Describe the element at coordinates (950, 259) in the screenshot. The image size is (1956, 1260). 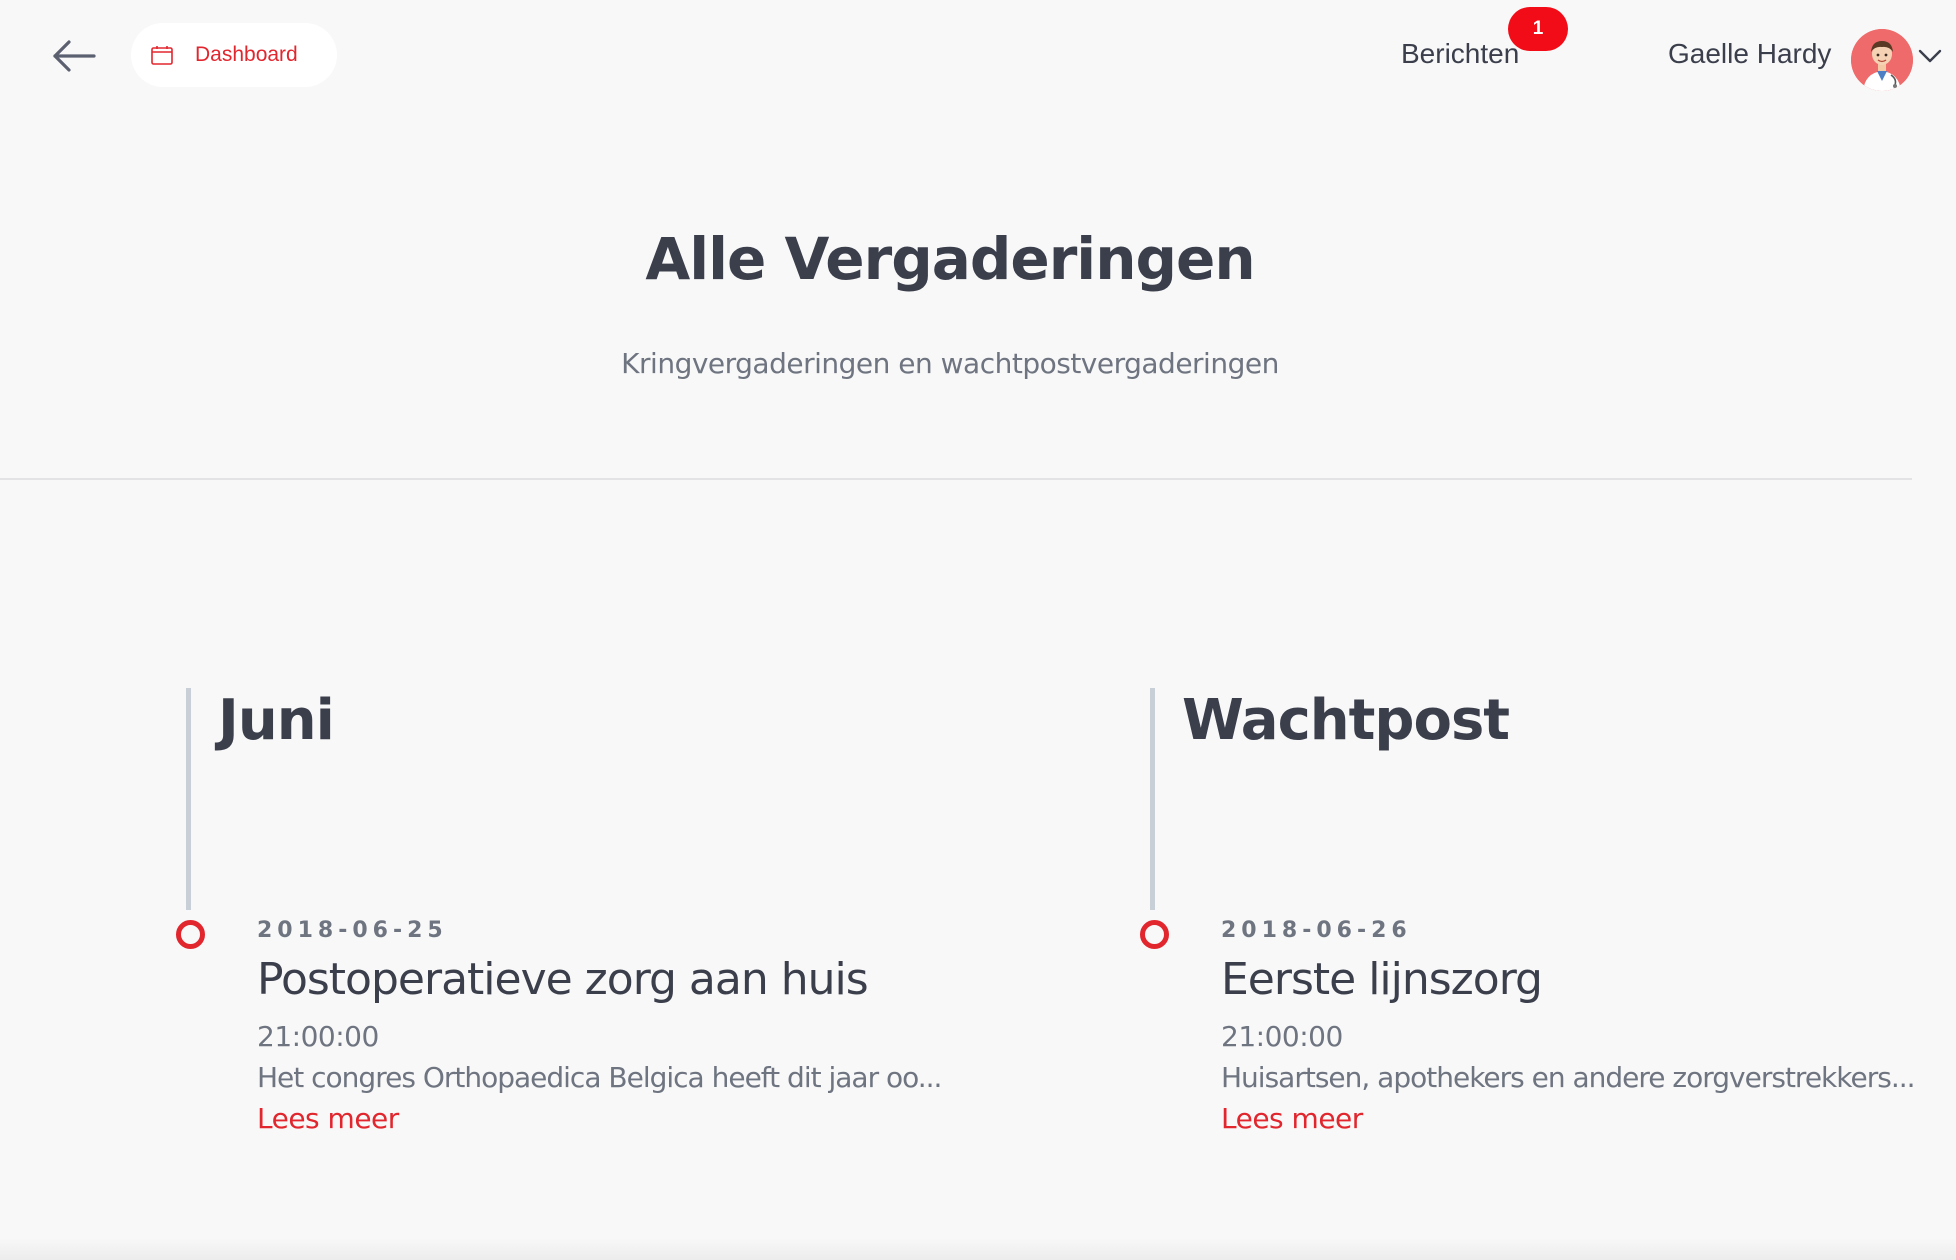
I see `page-title: Alle Vergaderingen` at that location.